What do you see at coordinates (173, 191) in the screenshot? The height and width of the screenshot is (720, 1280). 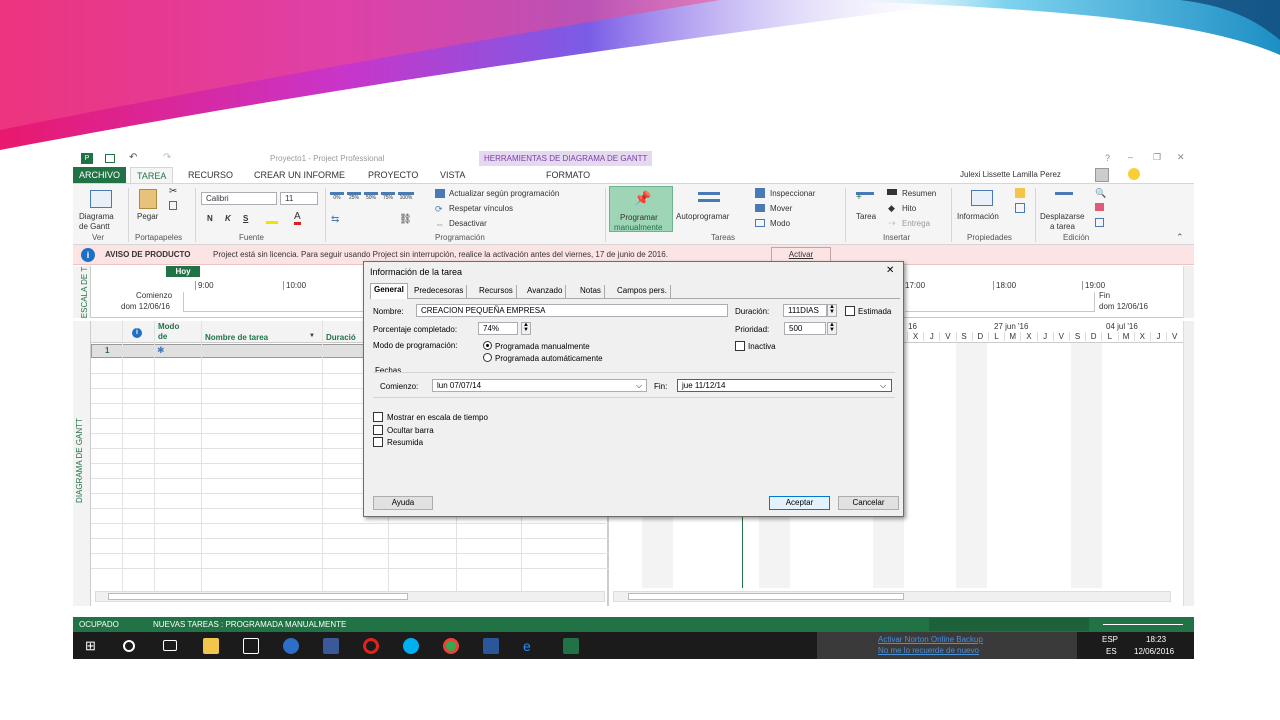 I see `cut-icon: ✂` at bounding box center [173, 191].